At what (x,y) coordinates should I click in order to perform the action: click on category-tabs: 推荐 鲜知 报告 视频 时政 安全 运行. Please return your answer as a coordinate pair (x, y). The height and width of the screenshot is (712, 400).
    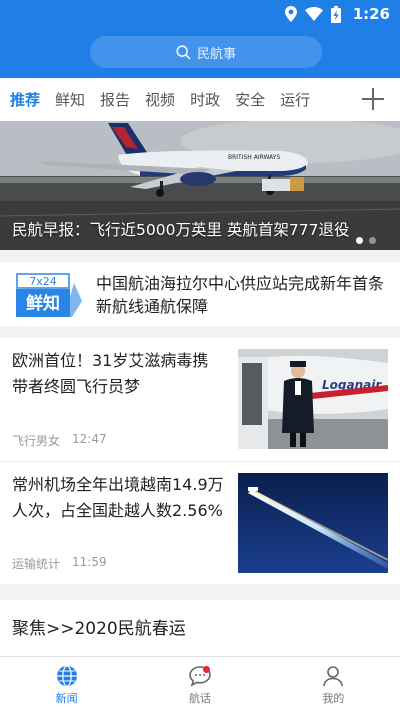
    Looking at the image, I should click on (200, 99).